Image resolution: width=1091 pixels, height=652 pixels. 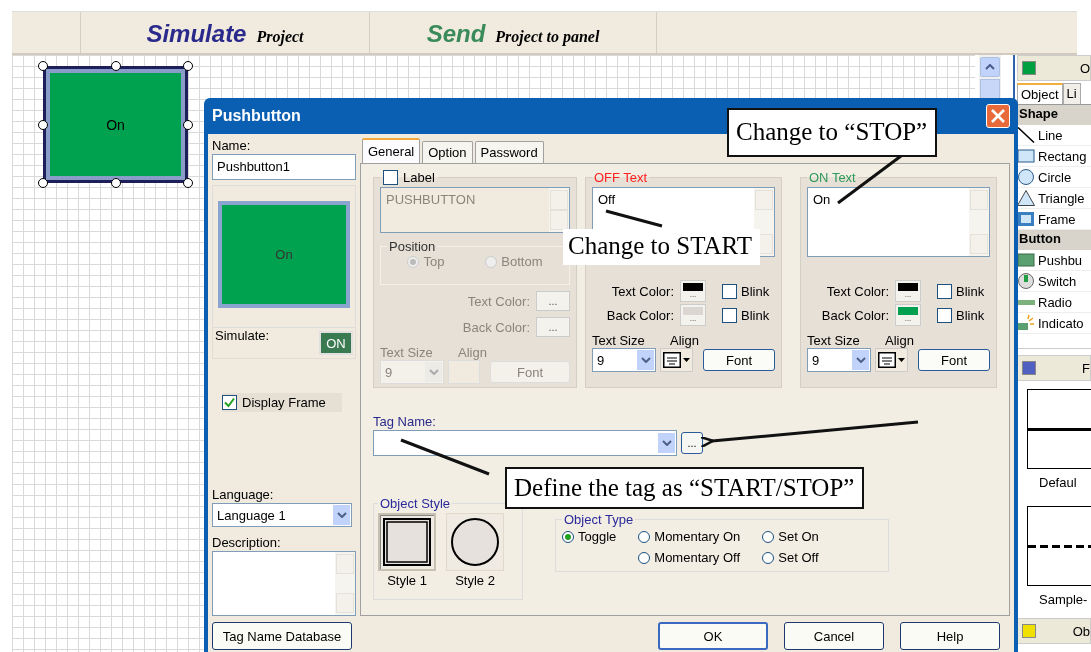 I want to click on group-title: OFF Text, so click(x=621, y=177).